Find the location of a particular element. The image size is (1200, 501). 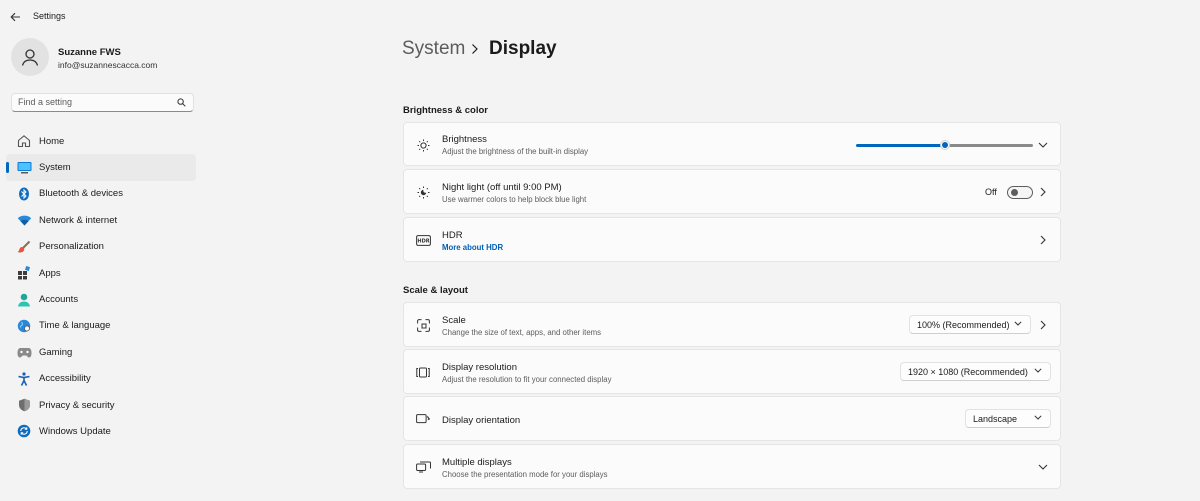

search-box is located at coordinates (102, 102).